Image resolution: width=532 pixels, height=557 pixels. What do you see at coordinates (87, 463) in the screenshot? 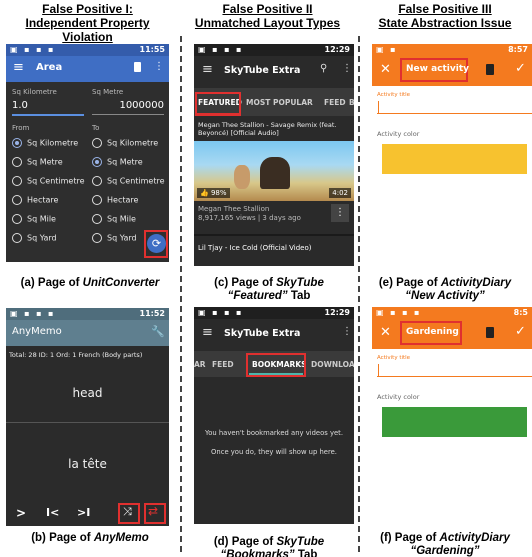
I see `card-back: la tête` at bounding box center [87, 463].